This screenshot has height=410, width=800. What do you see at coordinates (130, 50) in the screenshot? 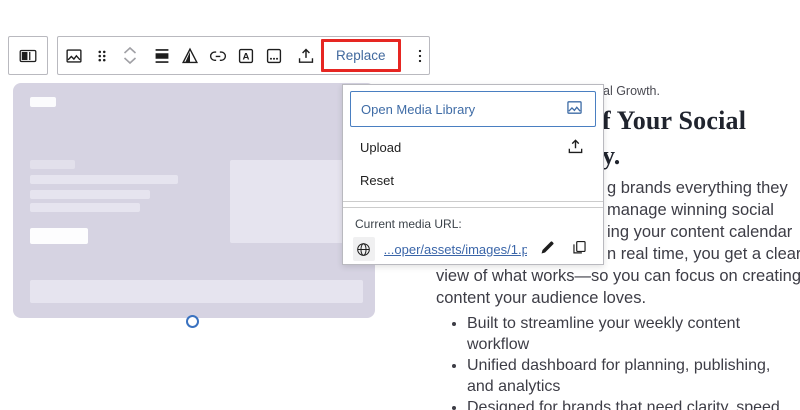
I see `move-up-icon` at bounding box center [130, 50].